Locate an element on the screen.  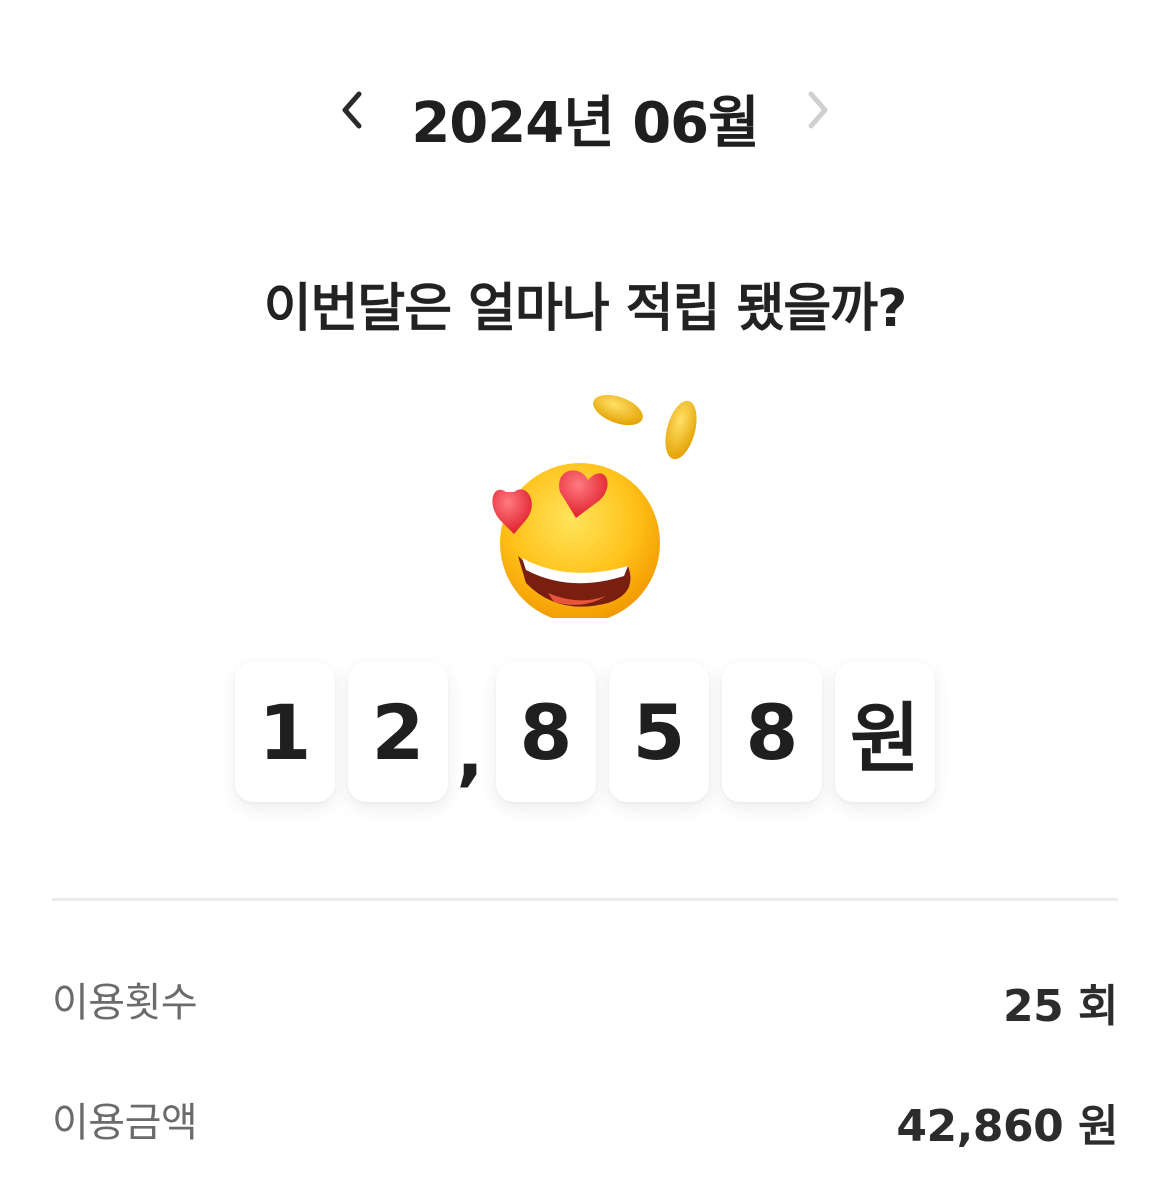
amount-digit-card: 1 is located at coordinates (285, 732).